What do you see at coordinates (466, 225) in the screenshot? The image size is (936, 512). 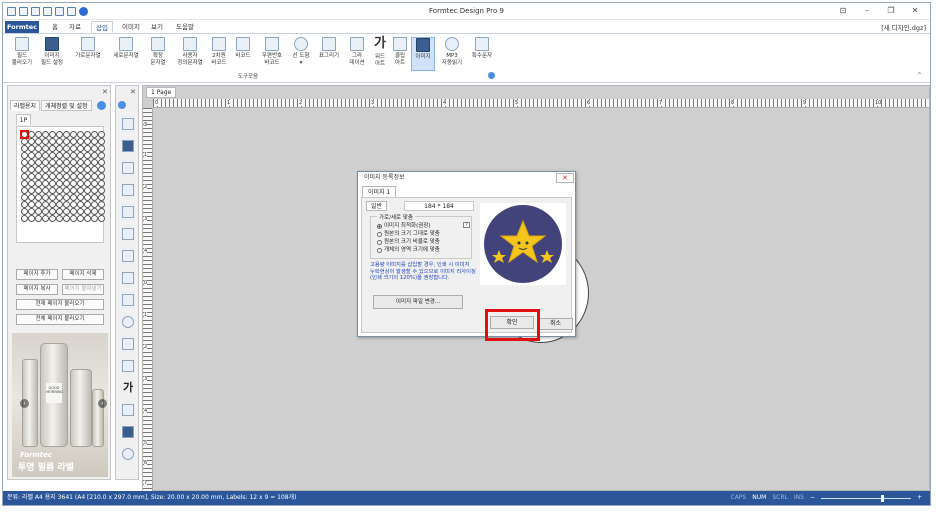 I see `option-help-button: ?` at bounding box center [466, 225].